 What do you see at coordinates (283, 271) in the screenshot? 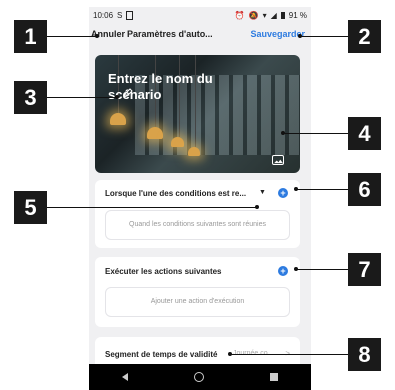
I see `add-action-button: +` at bounding box center [283, 271].